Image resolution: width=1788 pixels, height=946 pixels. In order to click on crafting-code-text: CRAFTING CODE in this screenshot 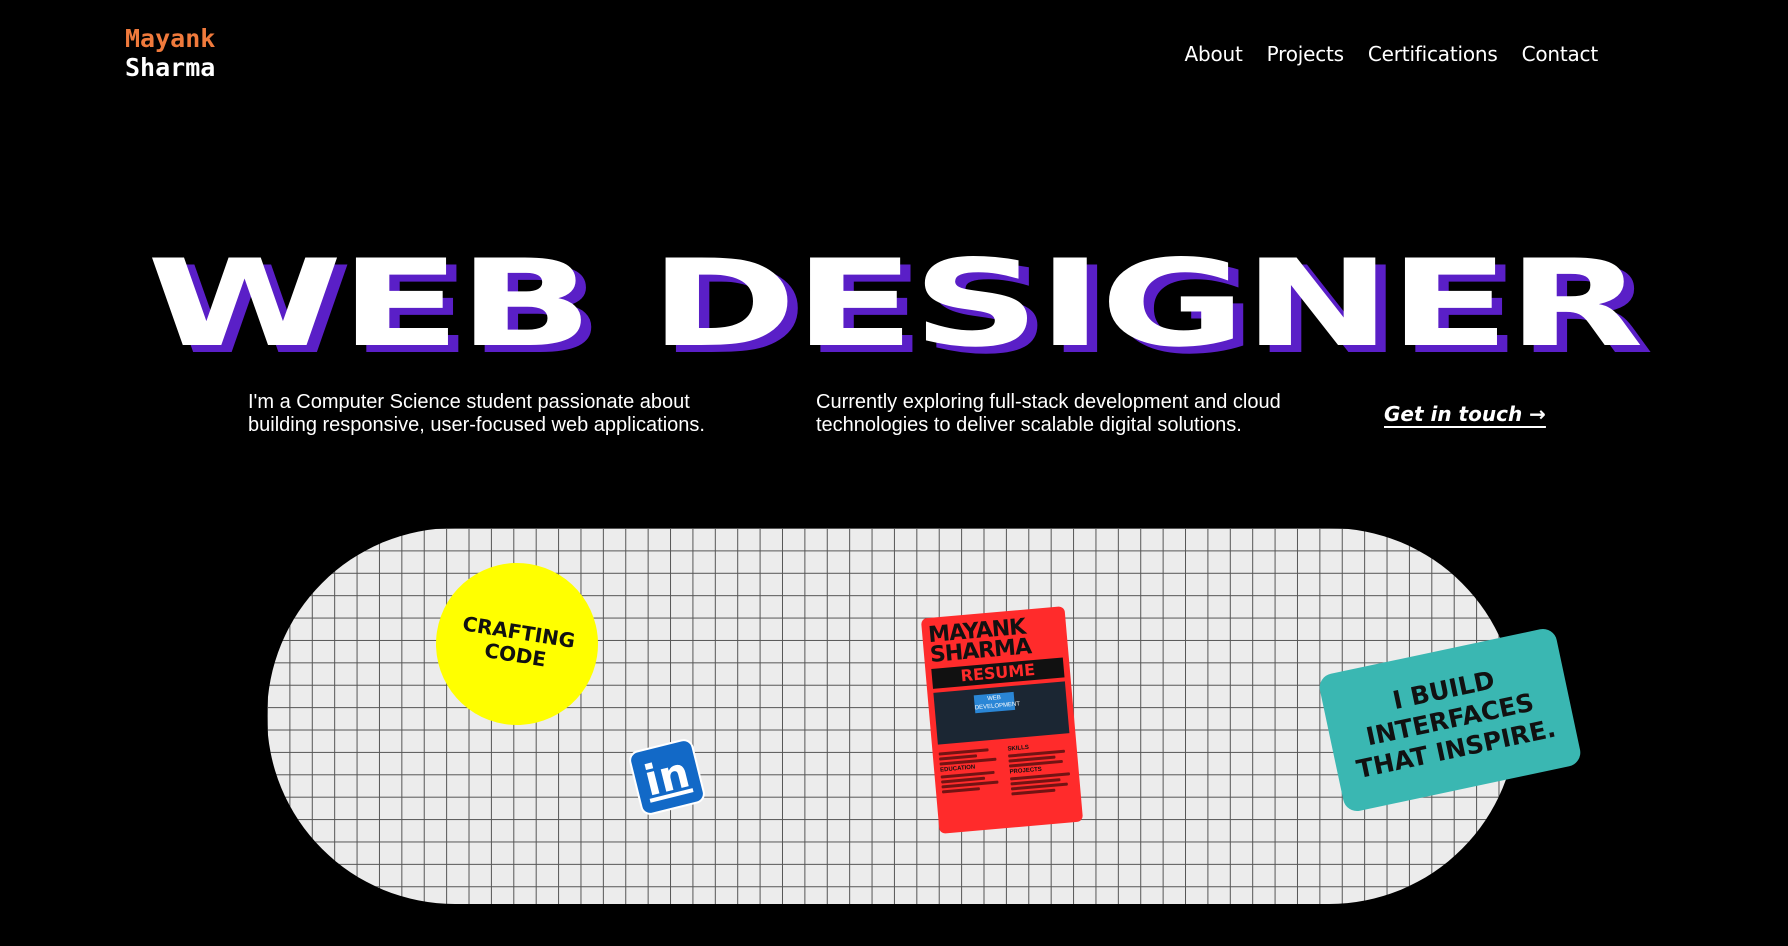, I will do `click(518, 641)`.